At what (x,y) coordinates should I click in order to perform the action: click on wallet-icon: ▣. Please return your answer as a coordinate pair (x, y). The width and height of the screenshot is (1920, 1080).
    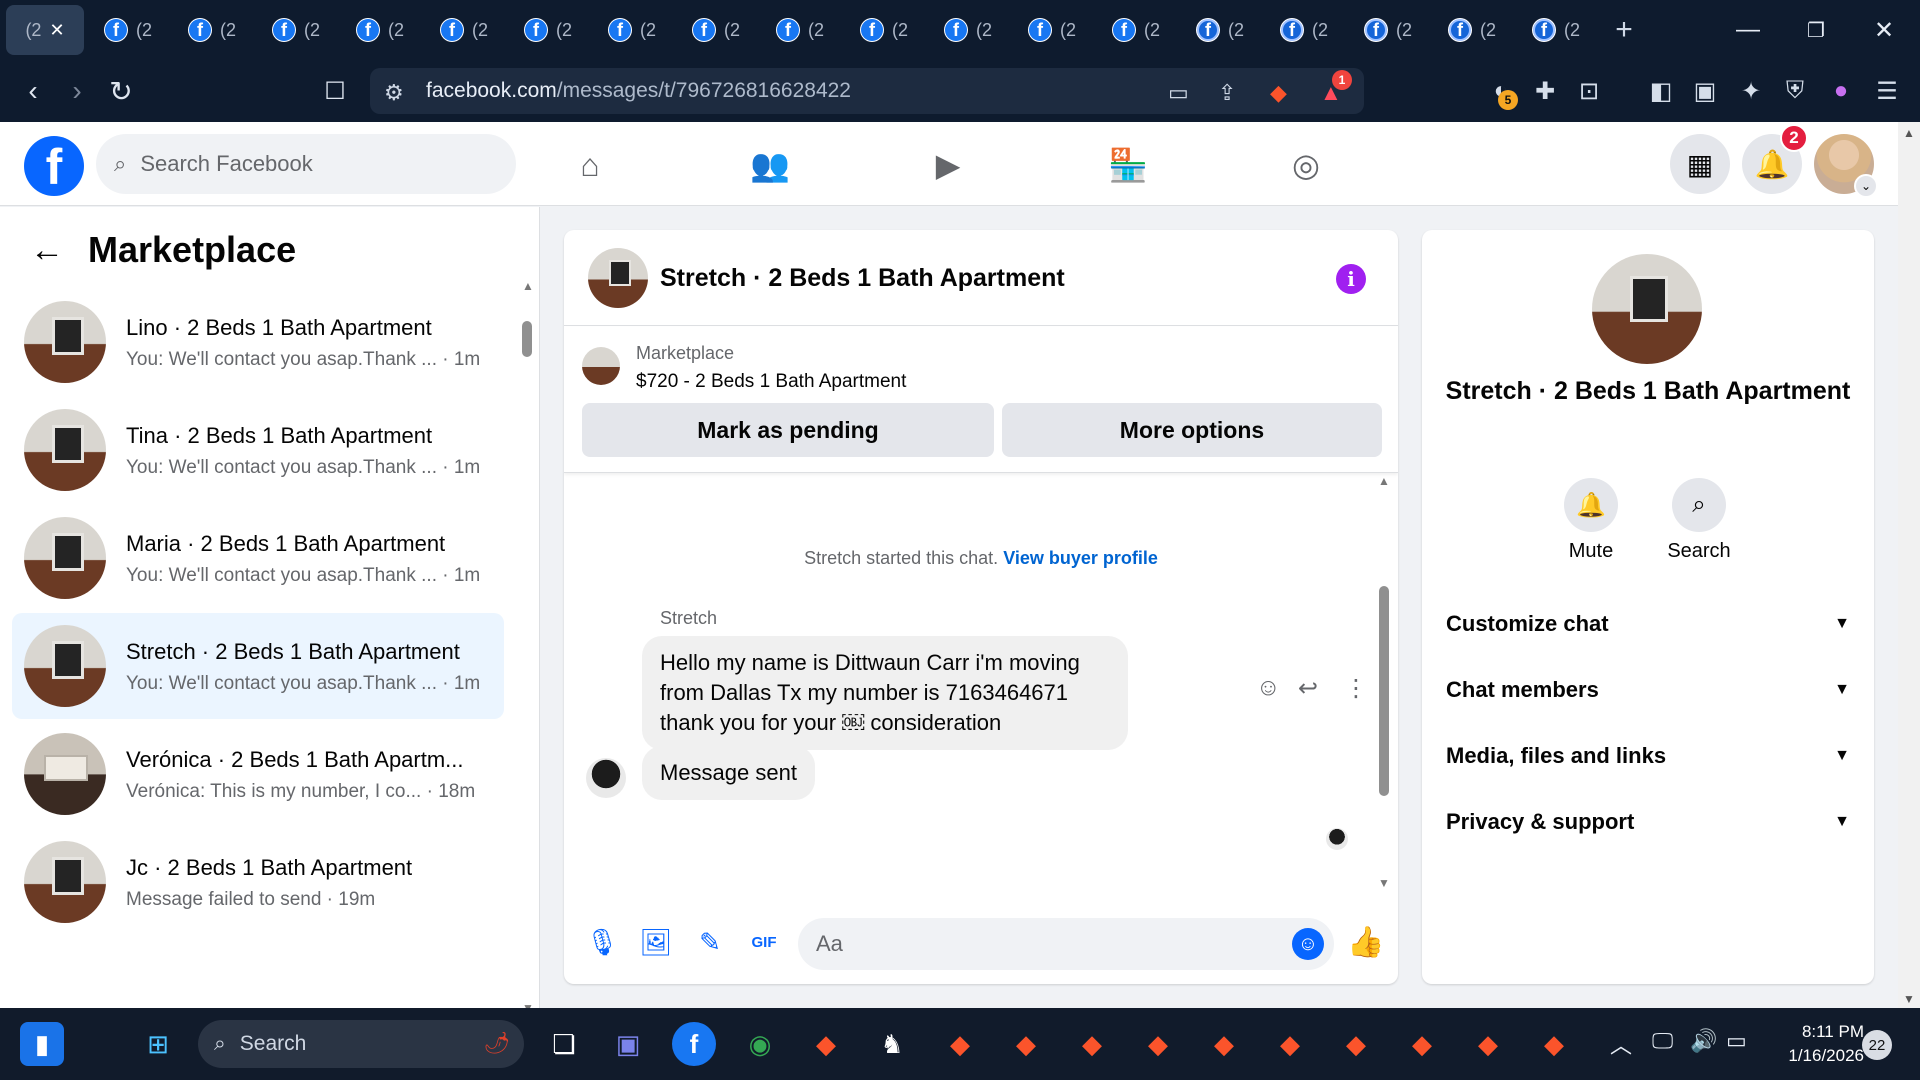
    Looking at the image, I should click on (1705, 91).